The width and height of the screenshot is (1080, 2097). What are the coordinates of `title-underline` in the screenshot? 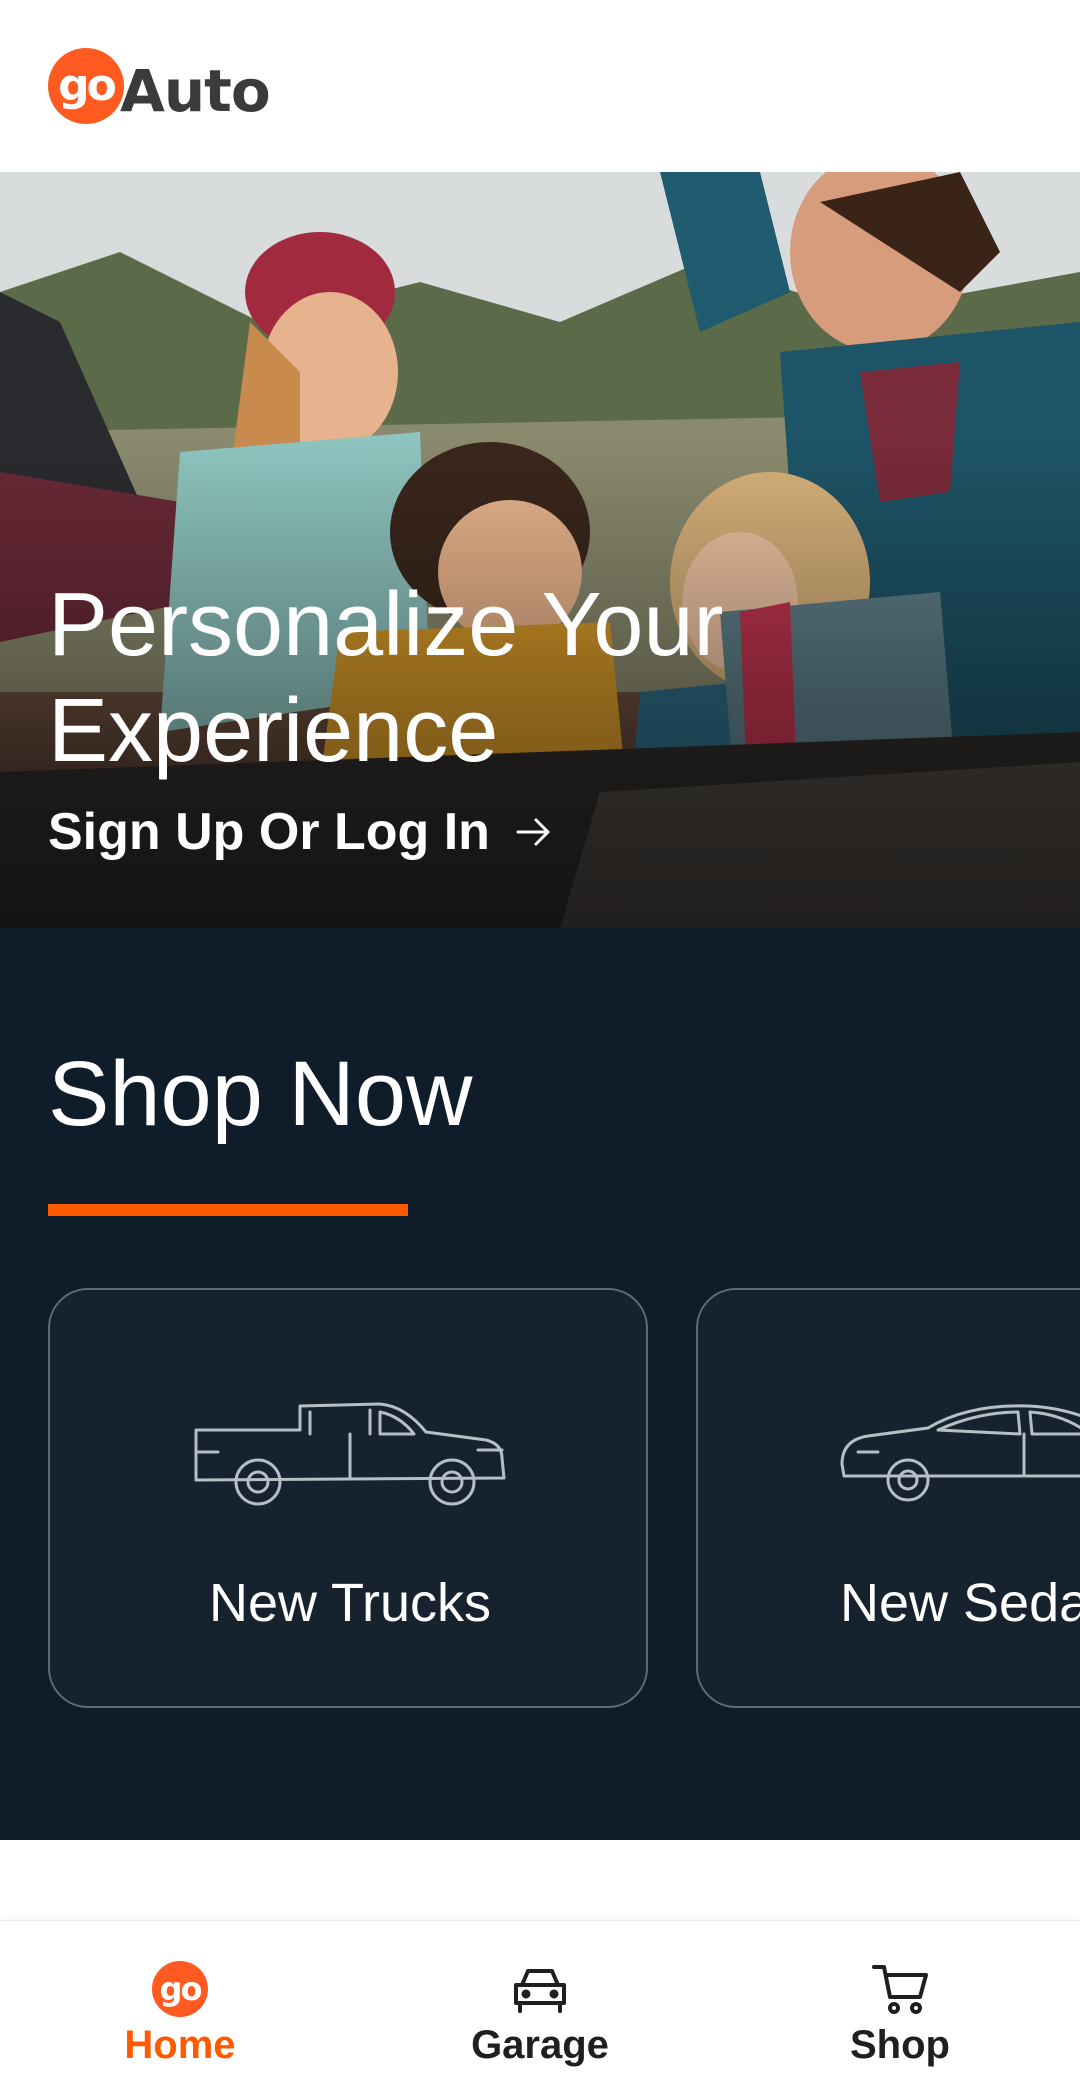 It's located at (228, 1210).